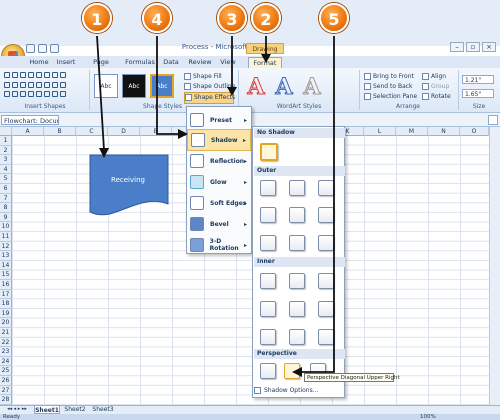  I want to click on send-to-back-button: Send to Back, so click(394, 87).